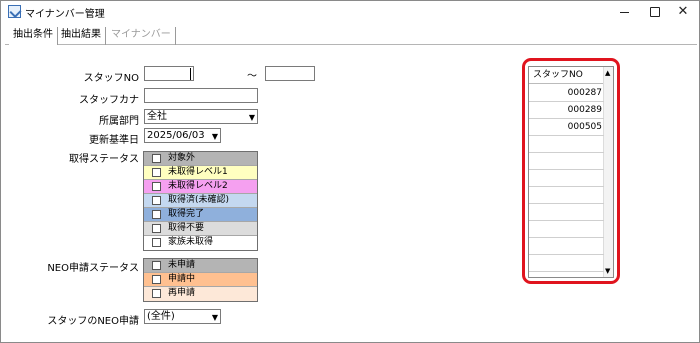  Describe the element at coordinates (141, 36) in the screenshot. I see `tab-my-number: マイナンバー` at that location.